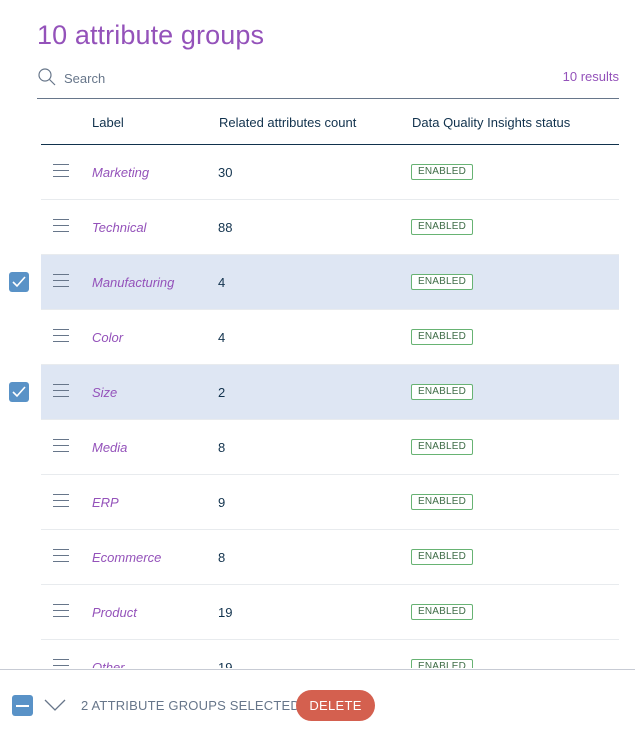 This screenshot has width=635, height=731. Describe the element at coordinates (317, 282) in the screenshot. I see `table-row: Manufacturing 4 ENABLED` at that location.